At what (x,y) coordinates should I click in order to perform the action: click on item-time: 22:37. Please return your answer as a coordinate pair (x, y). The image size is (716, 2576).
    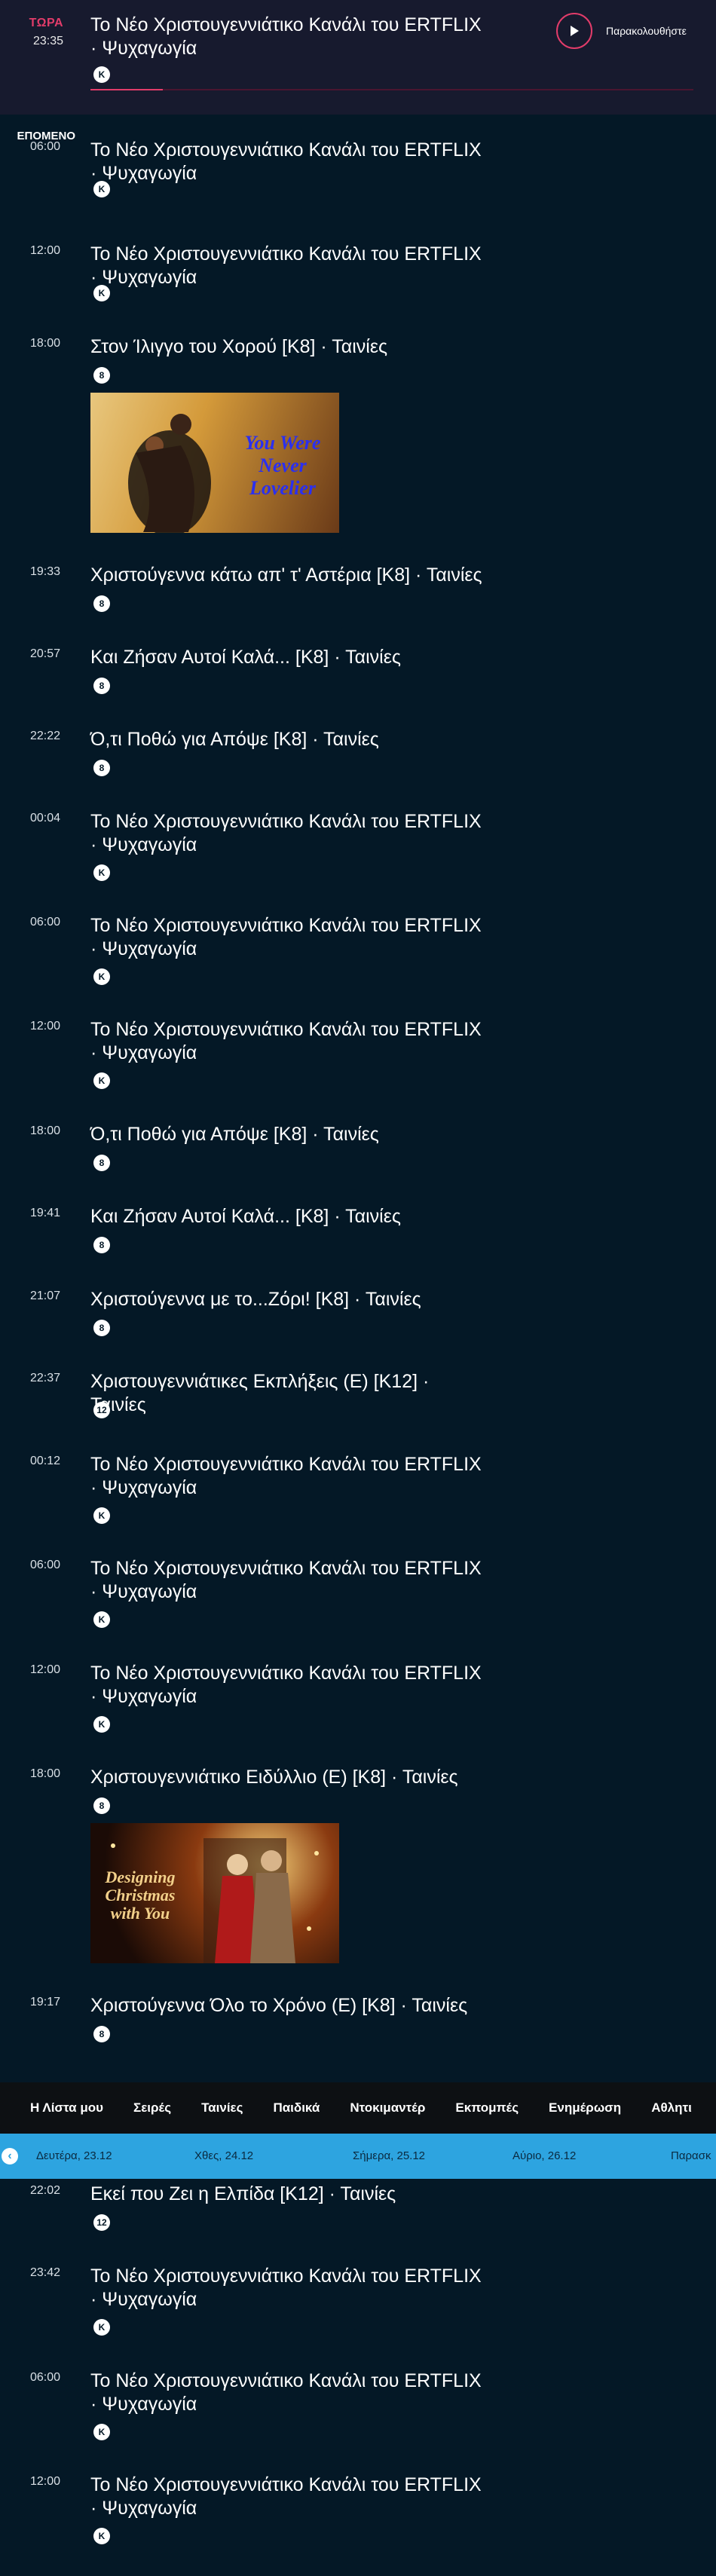
    Looking at the image, I should click on (44, 1378).